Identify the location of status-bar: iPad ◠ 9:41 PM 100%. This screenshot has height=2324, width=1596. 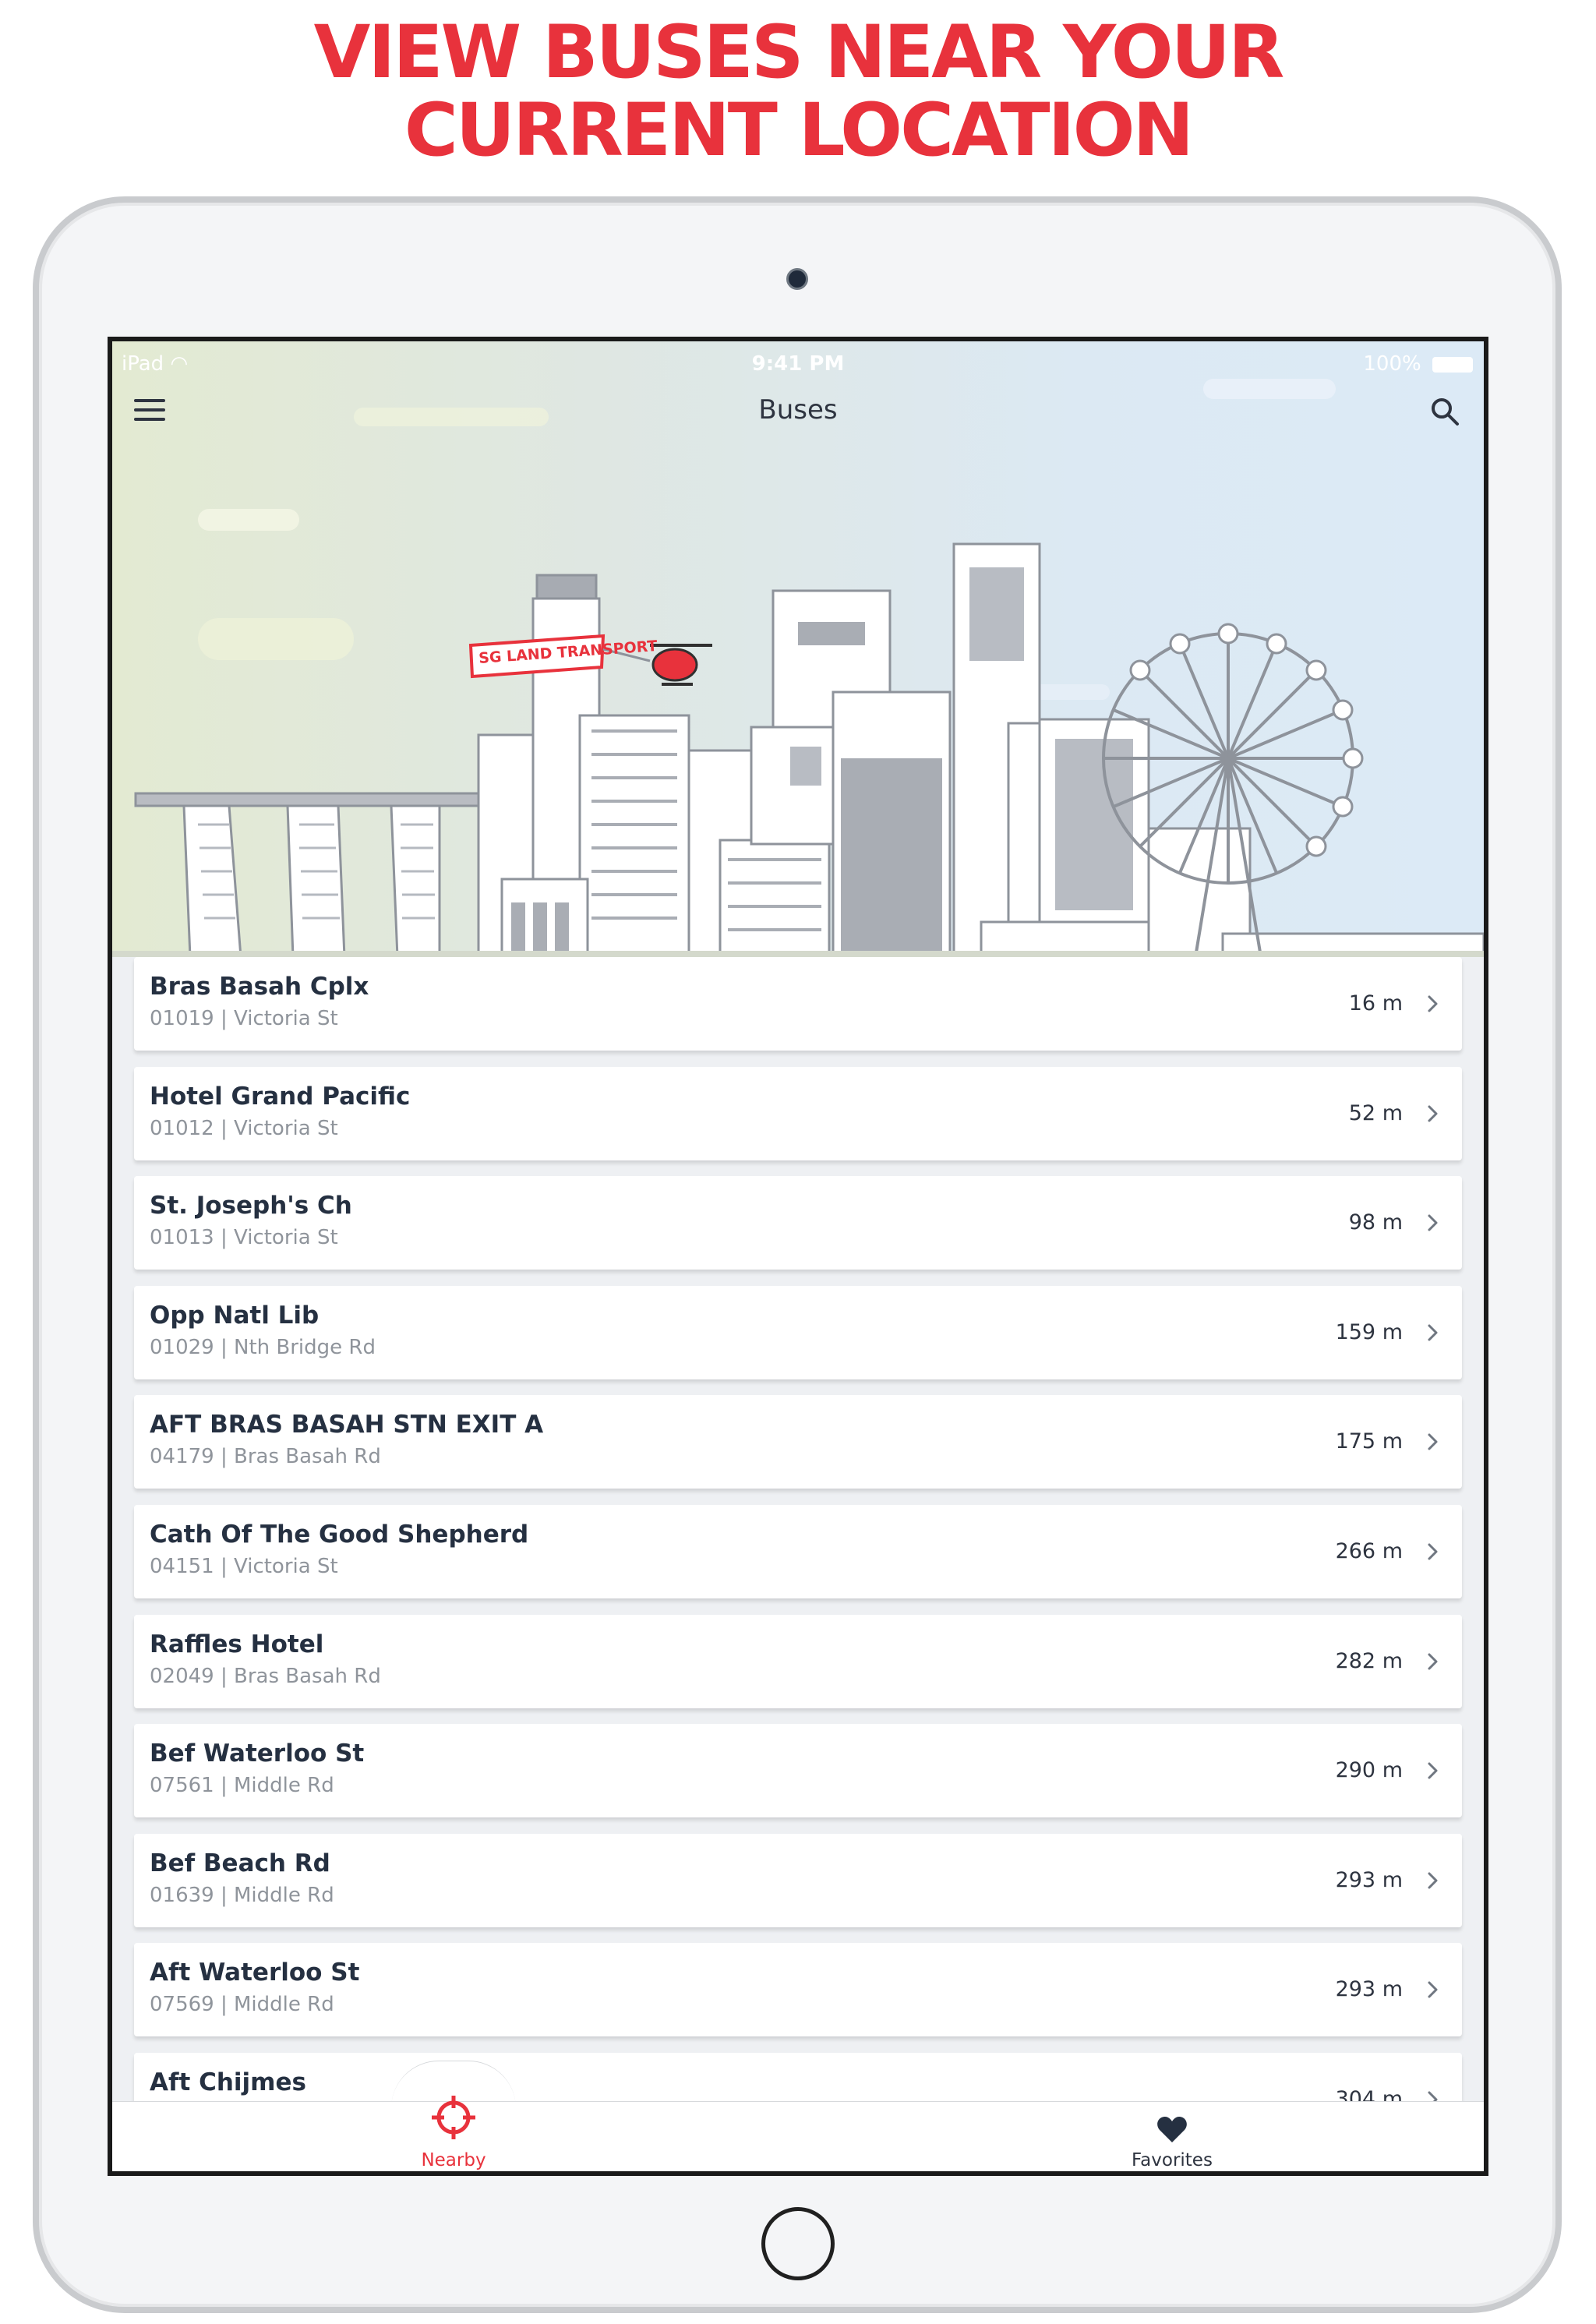
(798, 366).